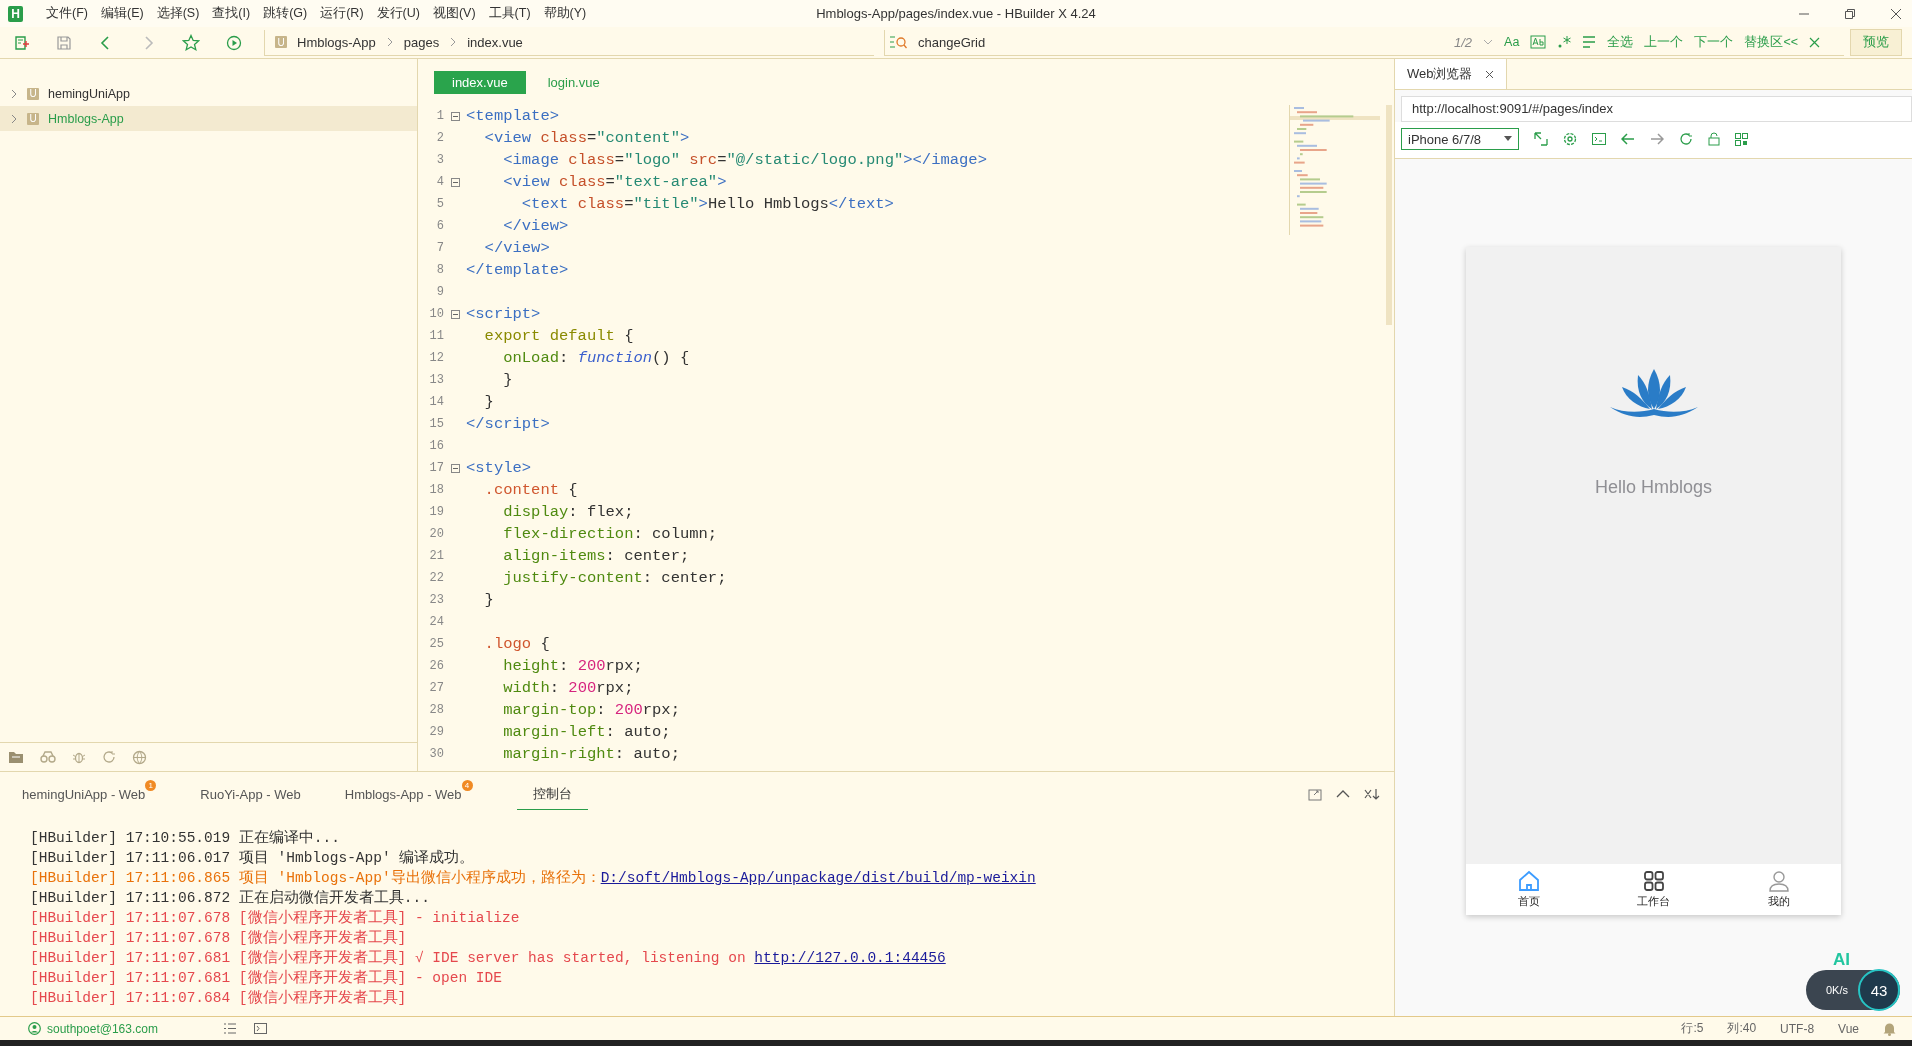  What do you see at coordinates (229, 1028) in the screenshot?
I see `list-icon` at bounding box center [229, 1028].